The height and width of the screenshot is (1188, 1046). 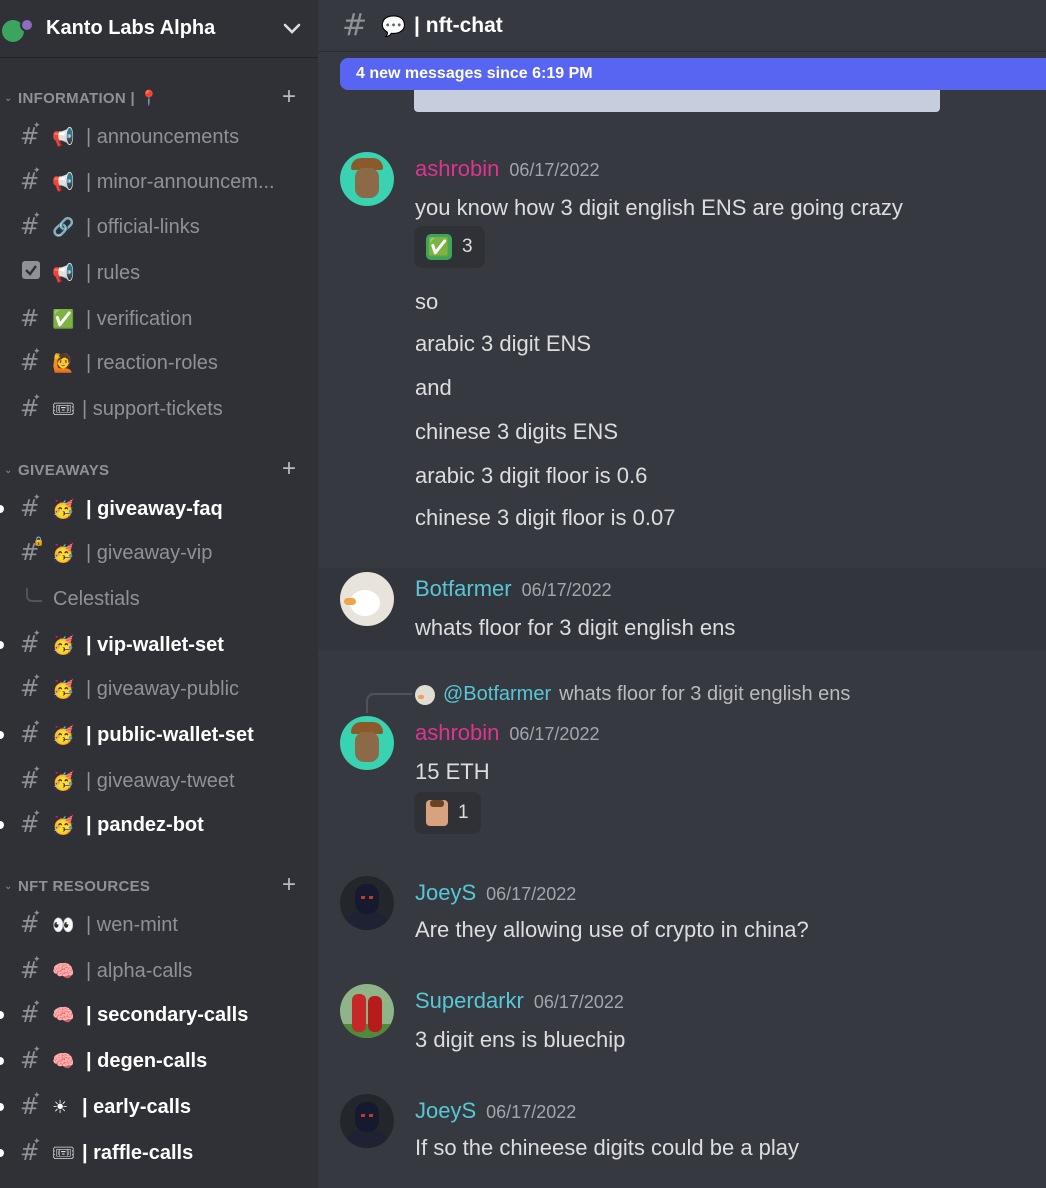 I want to click on channel-public-wallet-set: # ✦ 🥳 | public-wallet-set, so click(x=159, y=735).